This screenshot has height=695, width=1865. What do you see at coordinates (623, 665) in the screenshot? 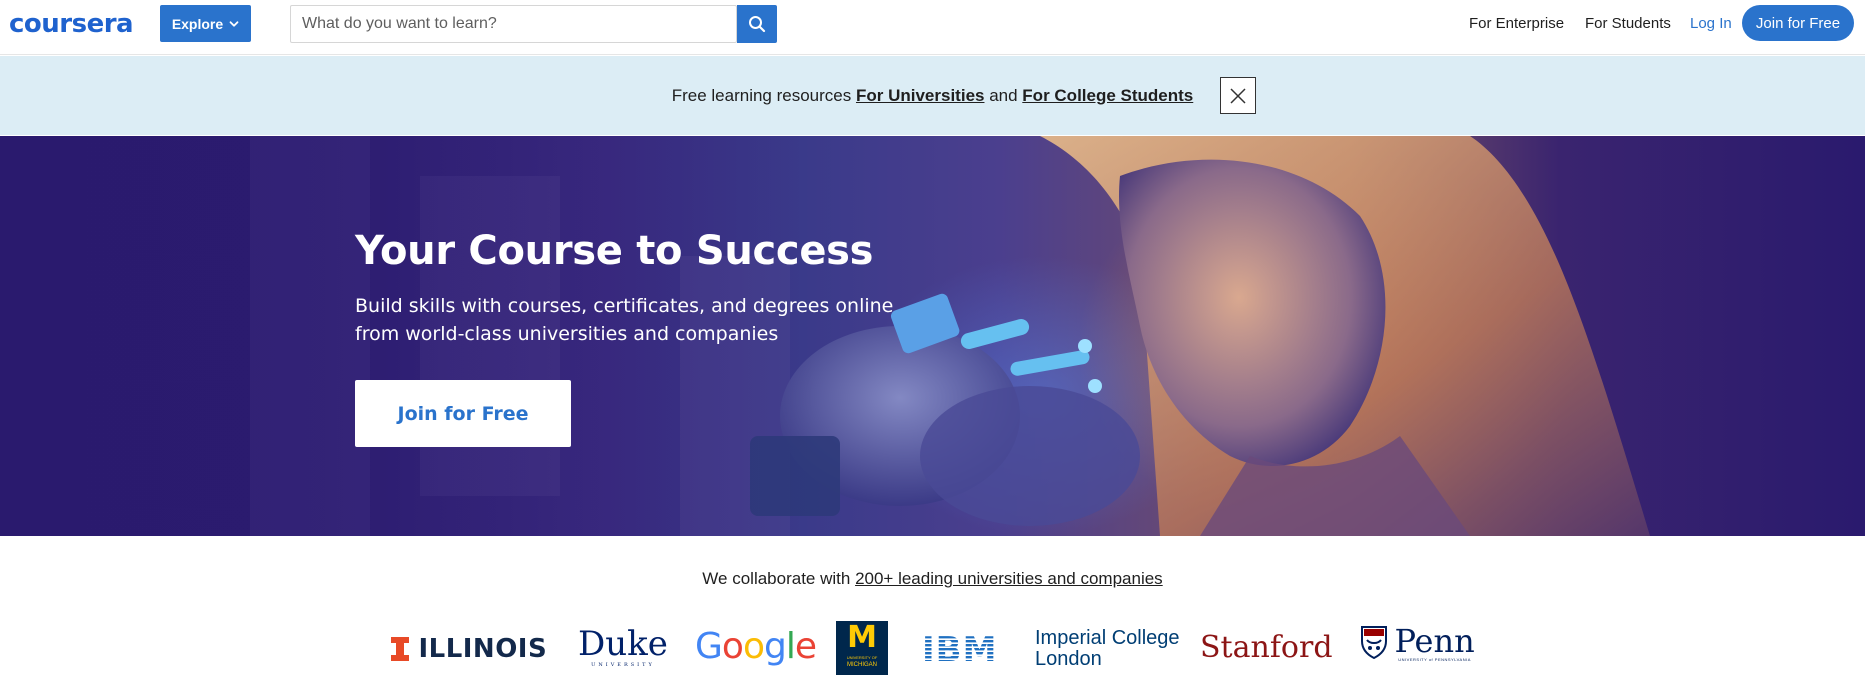
I see `duke-subtitle: UNIVERSITY` at bounding box center [623, 665].